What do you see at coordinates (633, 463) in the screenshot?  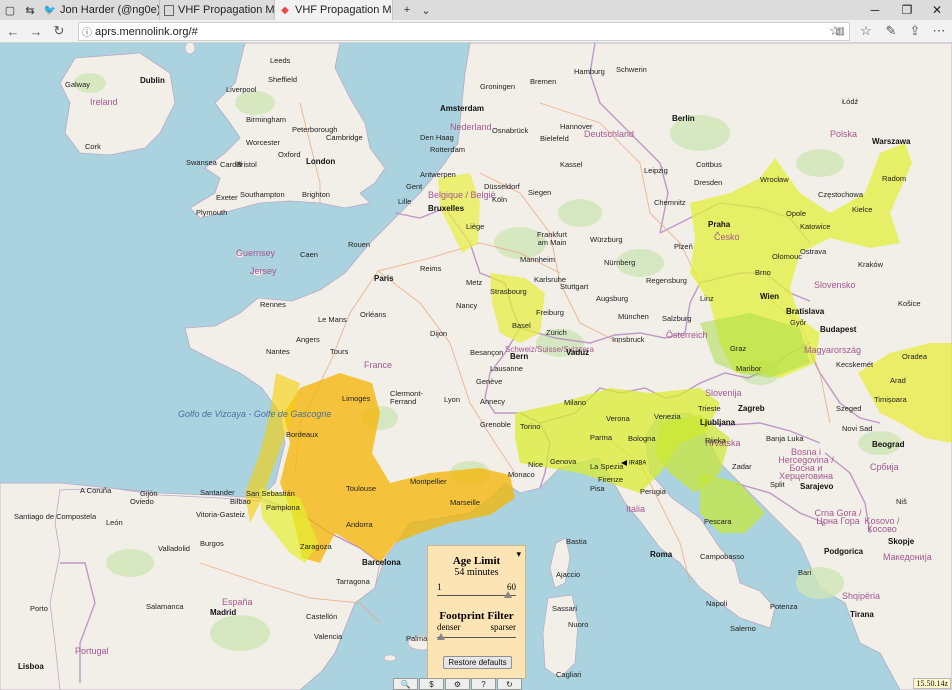 I see `station-marker: IR4BA` at bounding box center [633, 463].